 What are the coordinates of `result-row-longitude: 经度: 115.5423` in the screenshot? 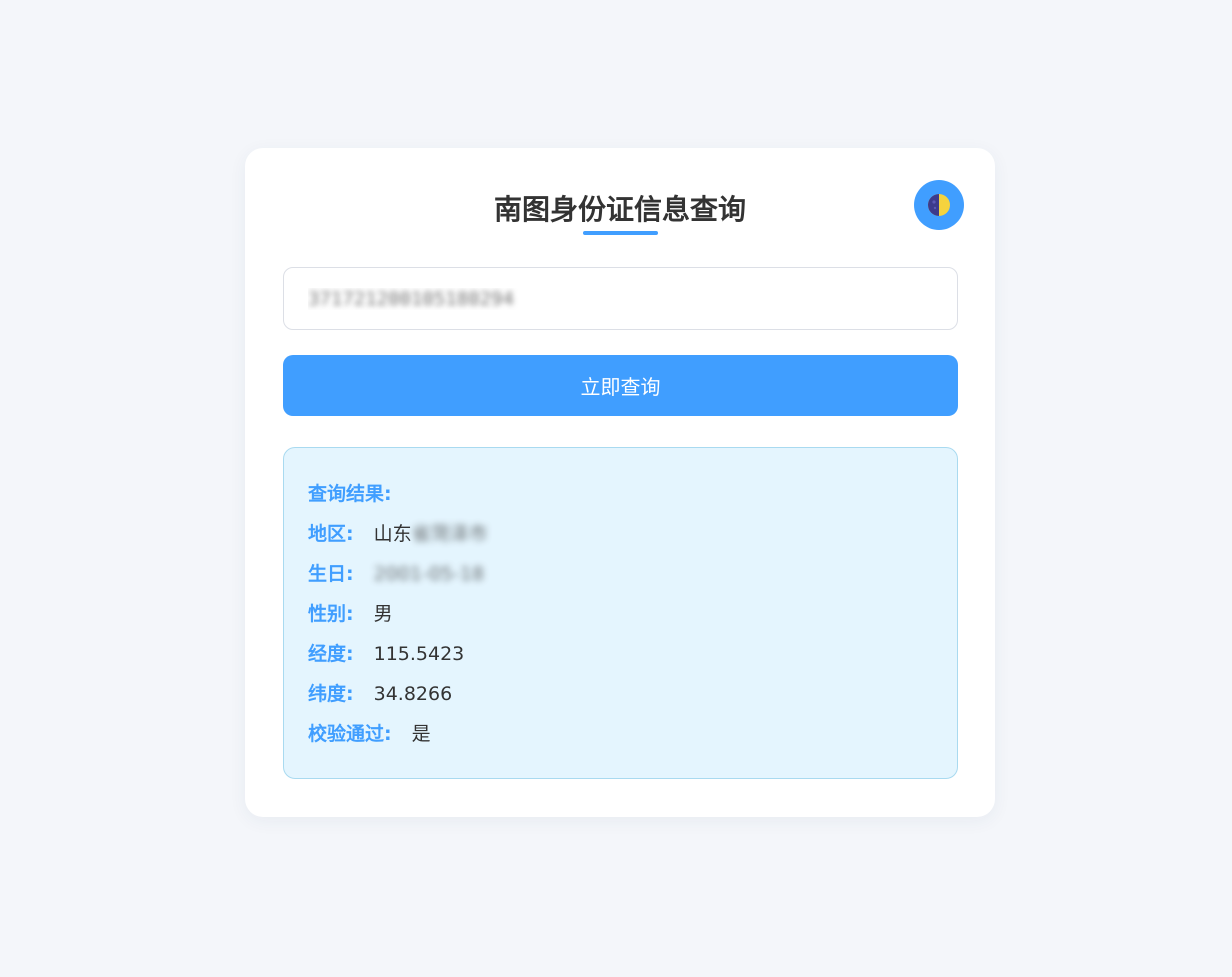 It's located at (620, 658).